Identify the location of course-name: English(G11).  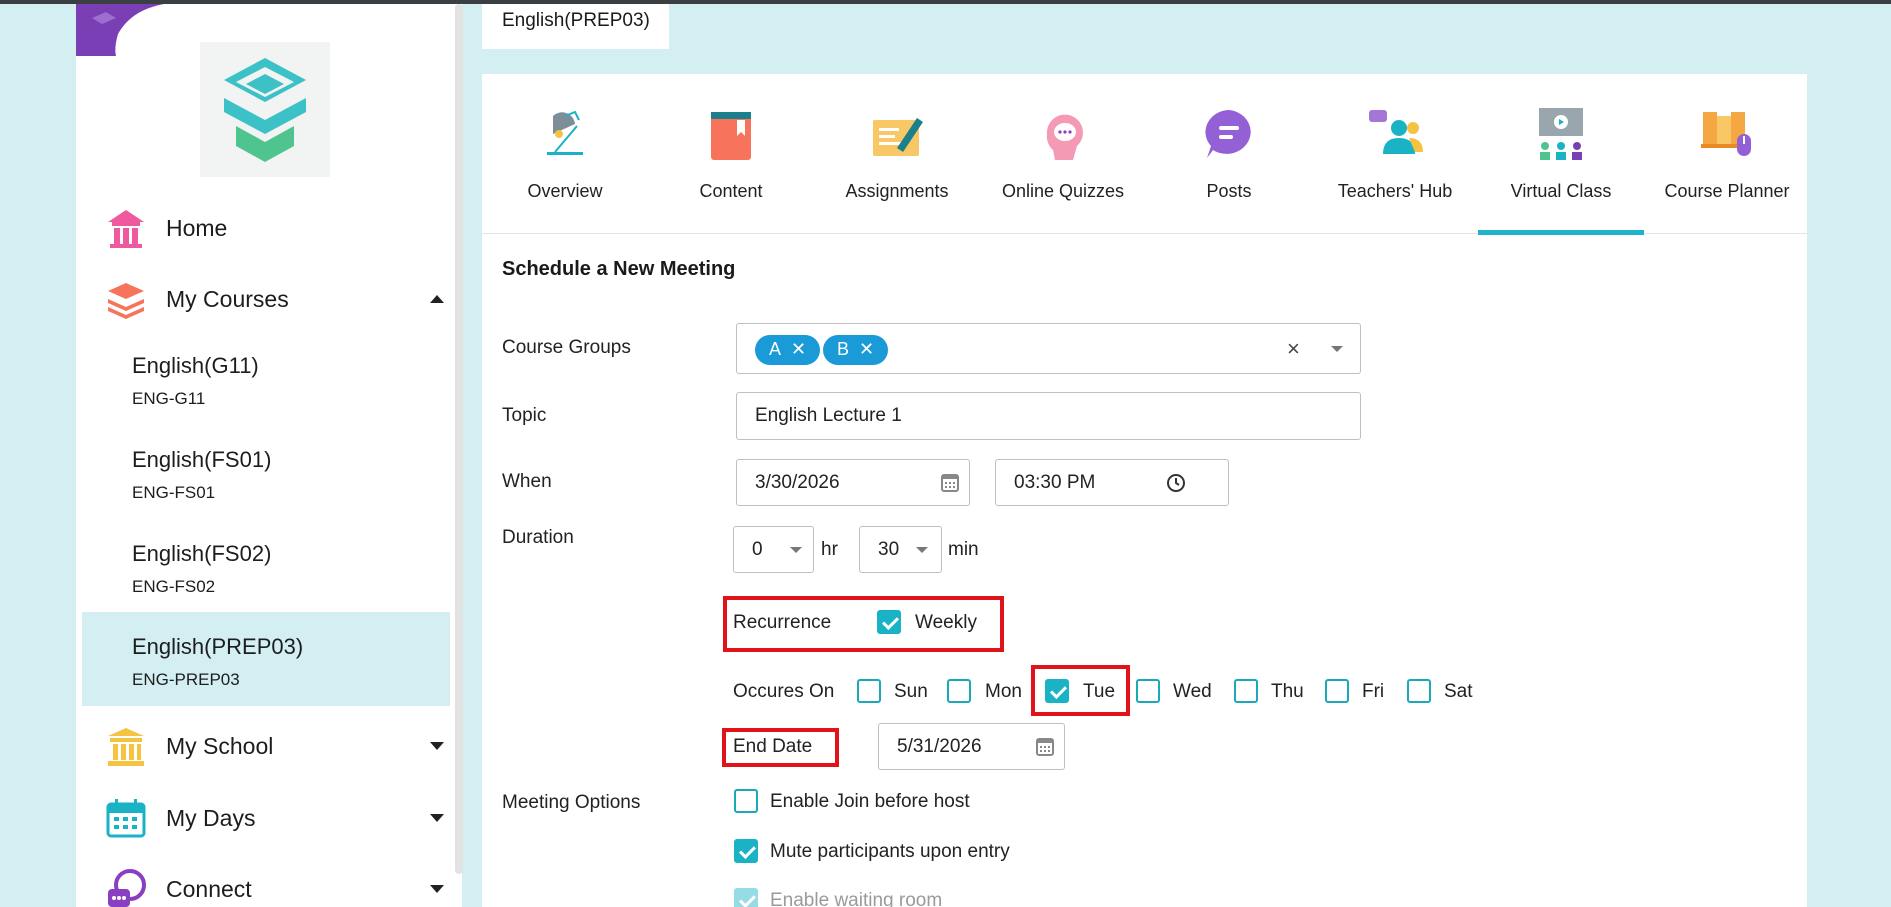
(195, 365).